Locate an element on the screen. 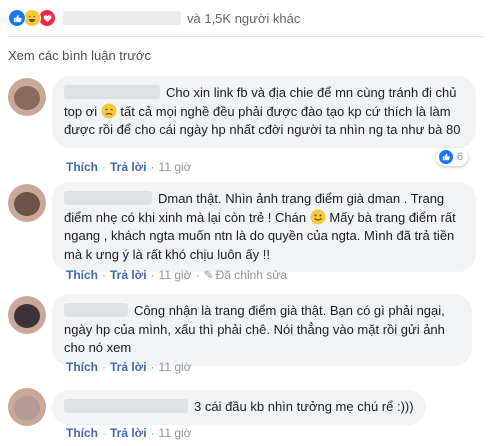 The width and height of the screenshot is (492, 446). like-count: 6 is located at coordinates (460, 157).